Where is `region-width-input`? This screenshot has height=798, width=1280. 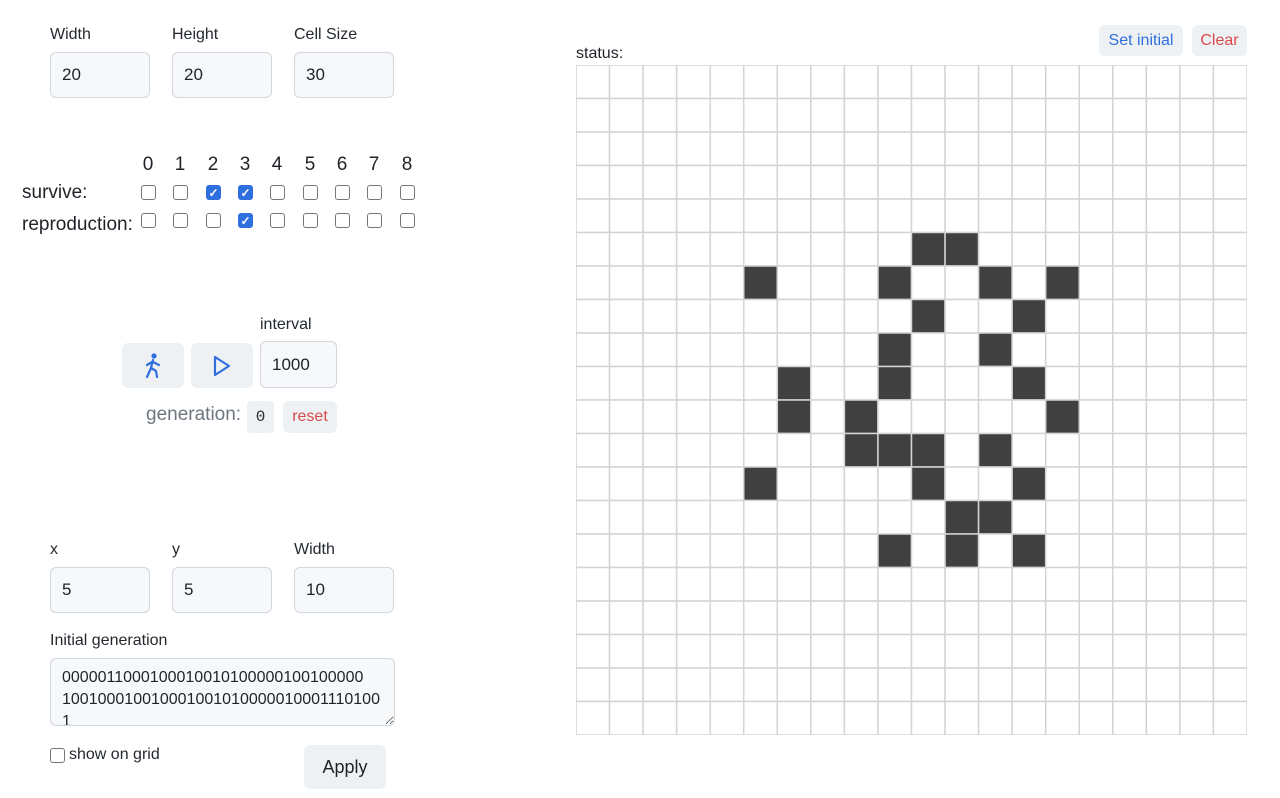
region-width-input is located at coordinates (344, 590).